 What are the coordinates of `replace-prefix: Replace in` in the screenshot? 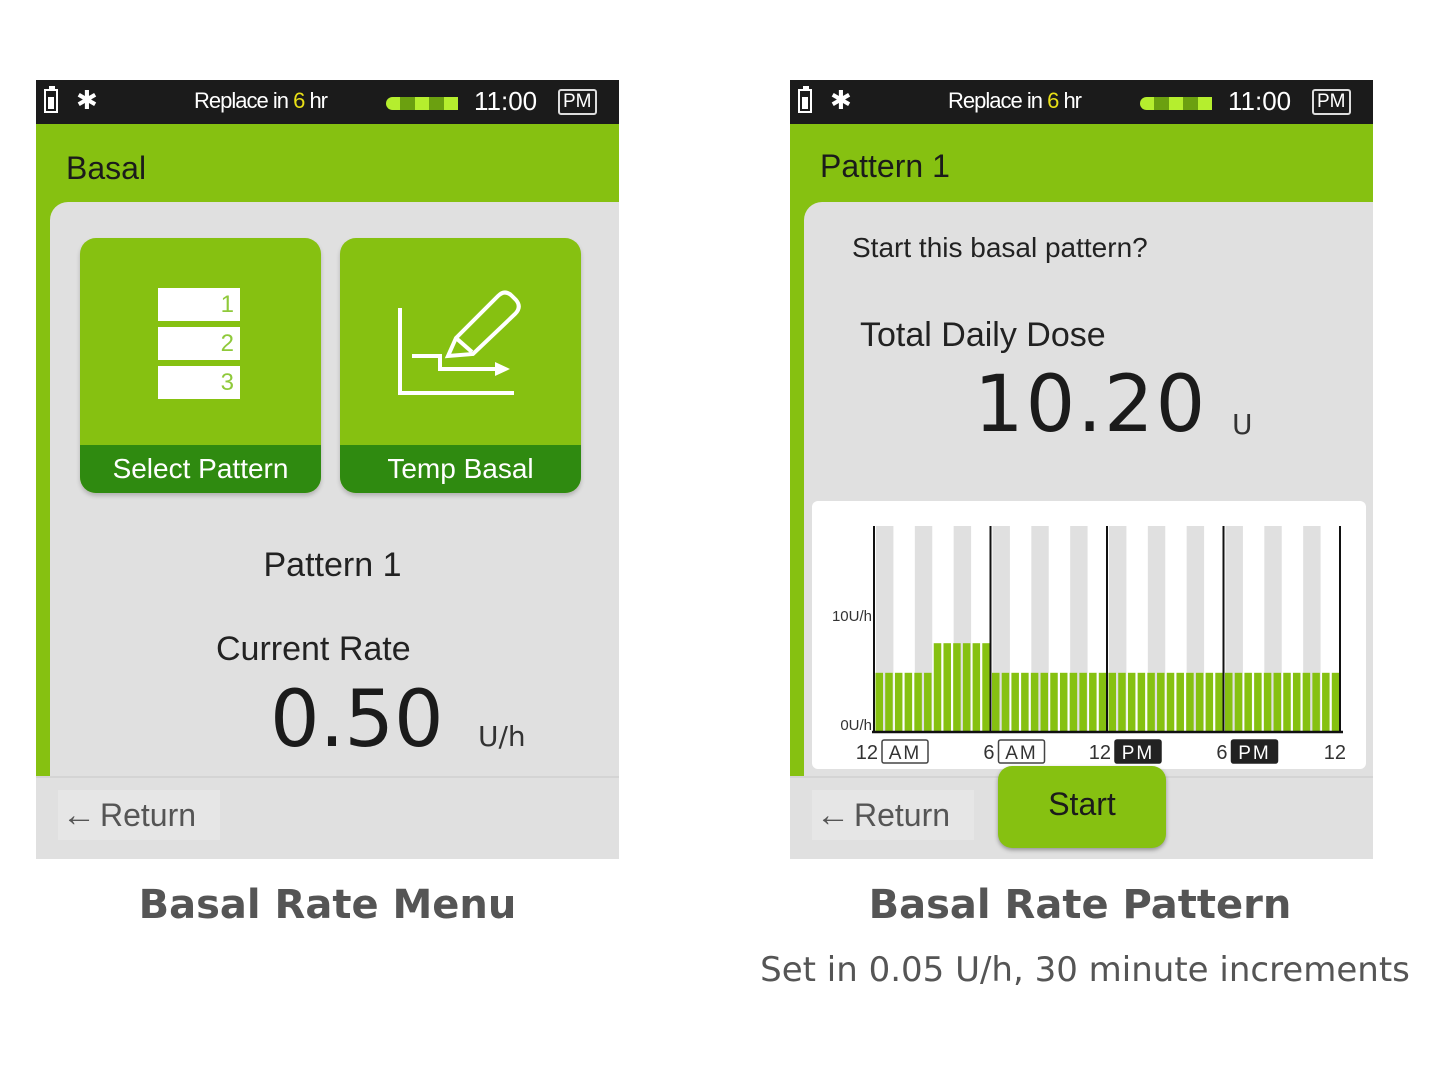 It's located at (244, 100).